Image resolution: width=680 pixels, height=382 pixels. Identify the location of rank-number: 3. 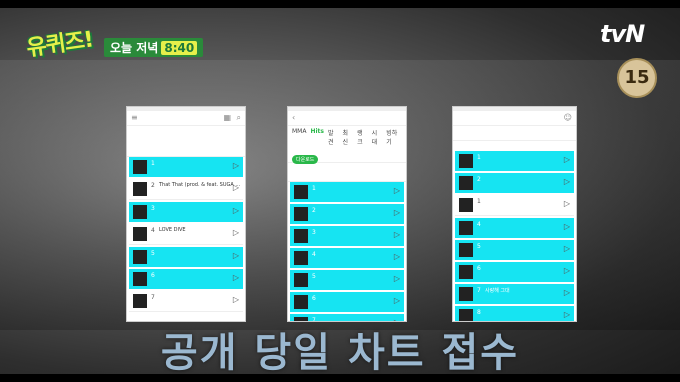
(153, 208).